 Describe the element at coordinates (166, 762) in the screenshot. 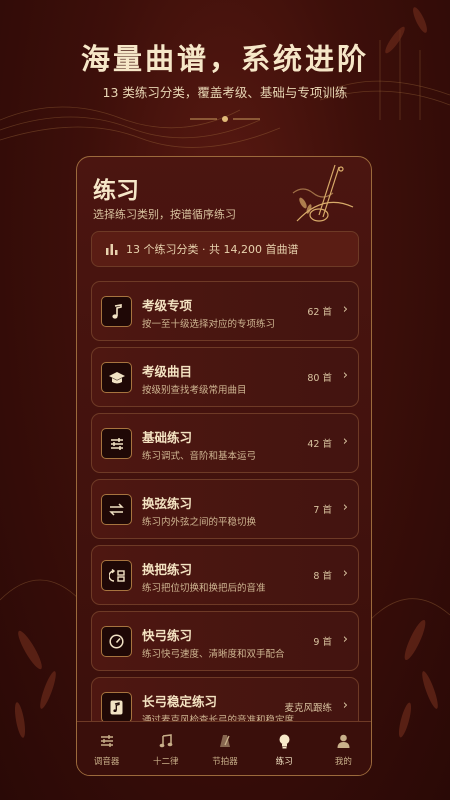

I see `tab-label: 十二律` at that location.